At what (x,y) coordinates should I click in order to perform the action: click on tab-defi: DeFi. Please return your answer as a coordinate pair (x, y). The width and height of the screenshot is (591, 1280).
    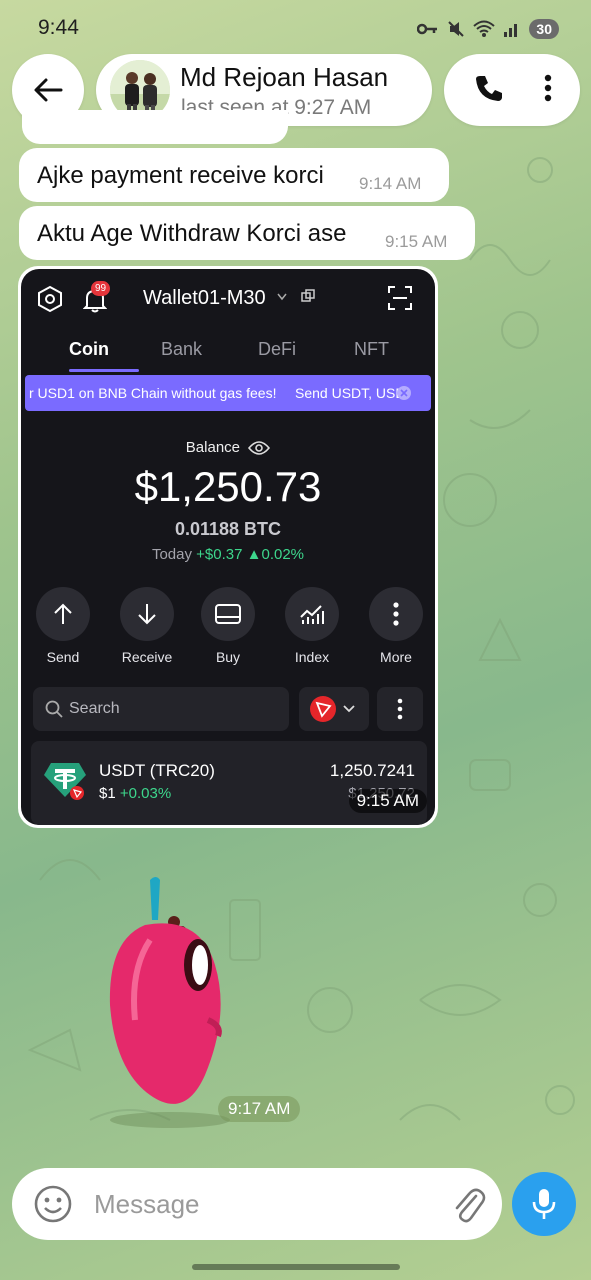
    Looking at the image, I should click on (277, 349).